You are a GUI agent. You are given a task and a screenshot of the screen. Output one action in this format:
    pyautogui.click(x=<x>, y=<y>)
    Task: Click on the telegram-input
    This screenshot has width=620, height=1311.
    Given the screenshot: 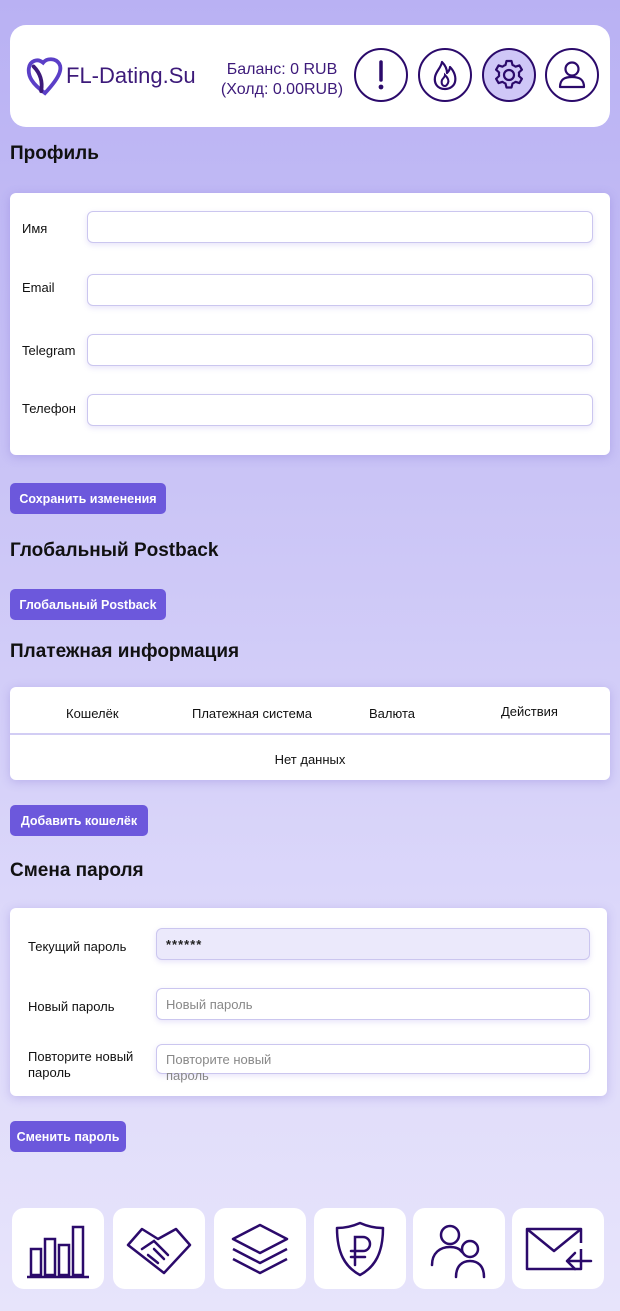 What is the action you would take?
    pyautogui.click(x=340, y=350)
    